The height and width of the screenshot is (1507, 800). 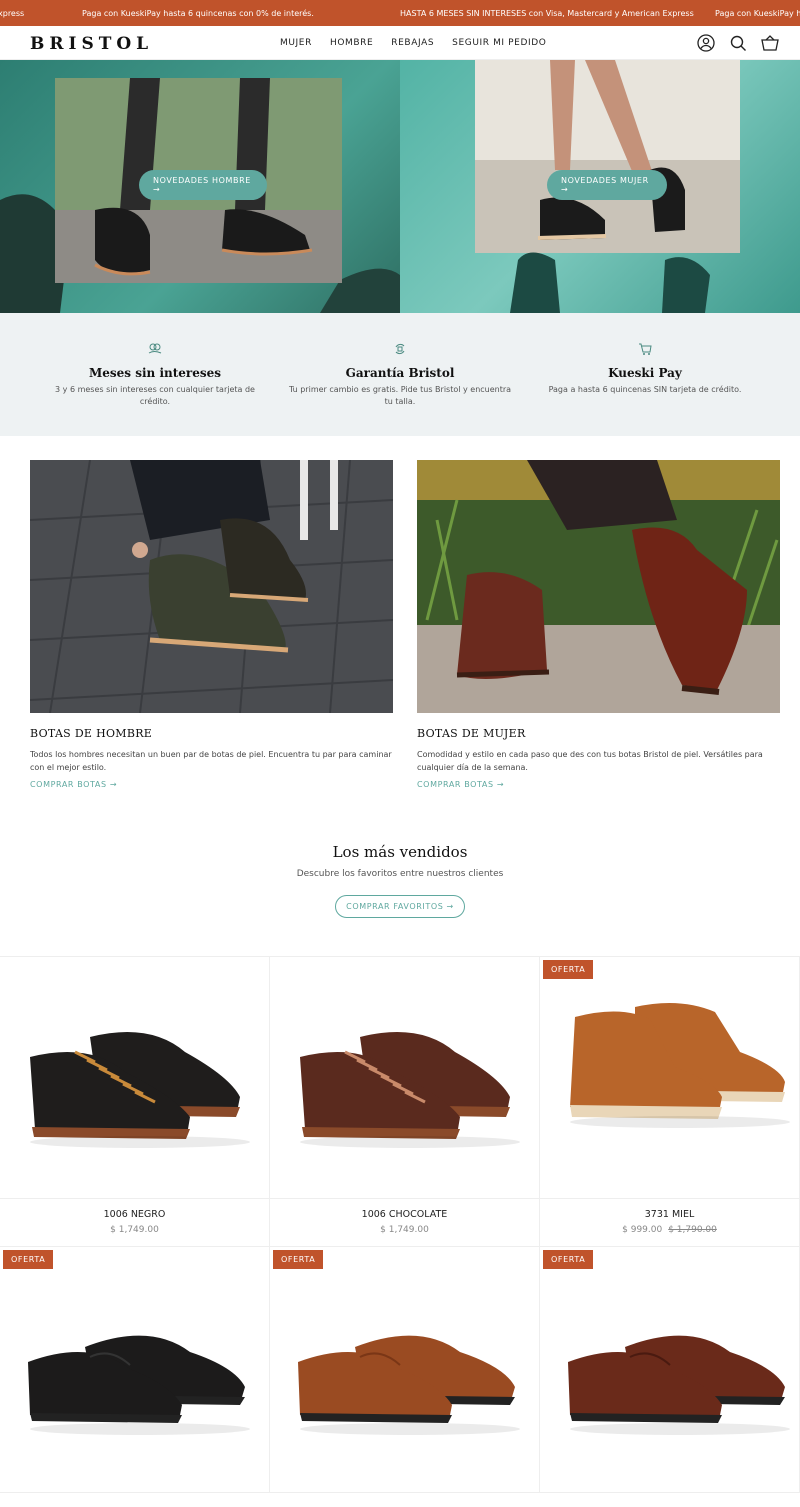 I want to click on chukka-illustration, so click(x=680, y=1065).